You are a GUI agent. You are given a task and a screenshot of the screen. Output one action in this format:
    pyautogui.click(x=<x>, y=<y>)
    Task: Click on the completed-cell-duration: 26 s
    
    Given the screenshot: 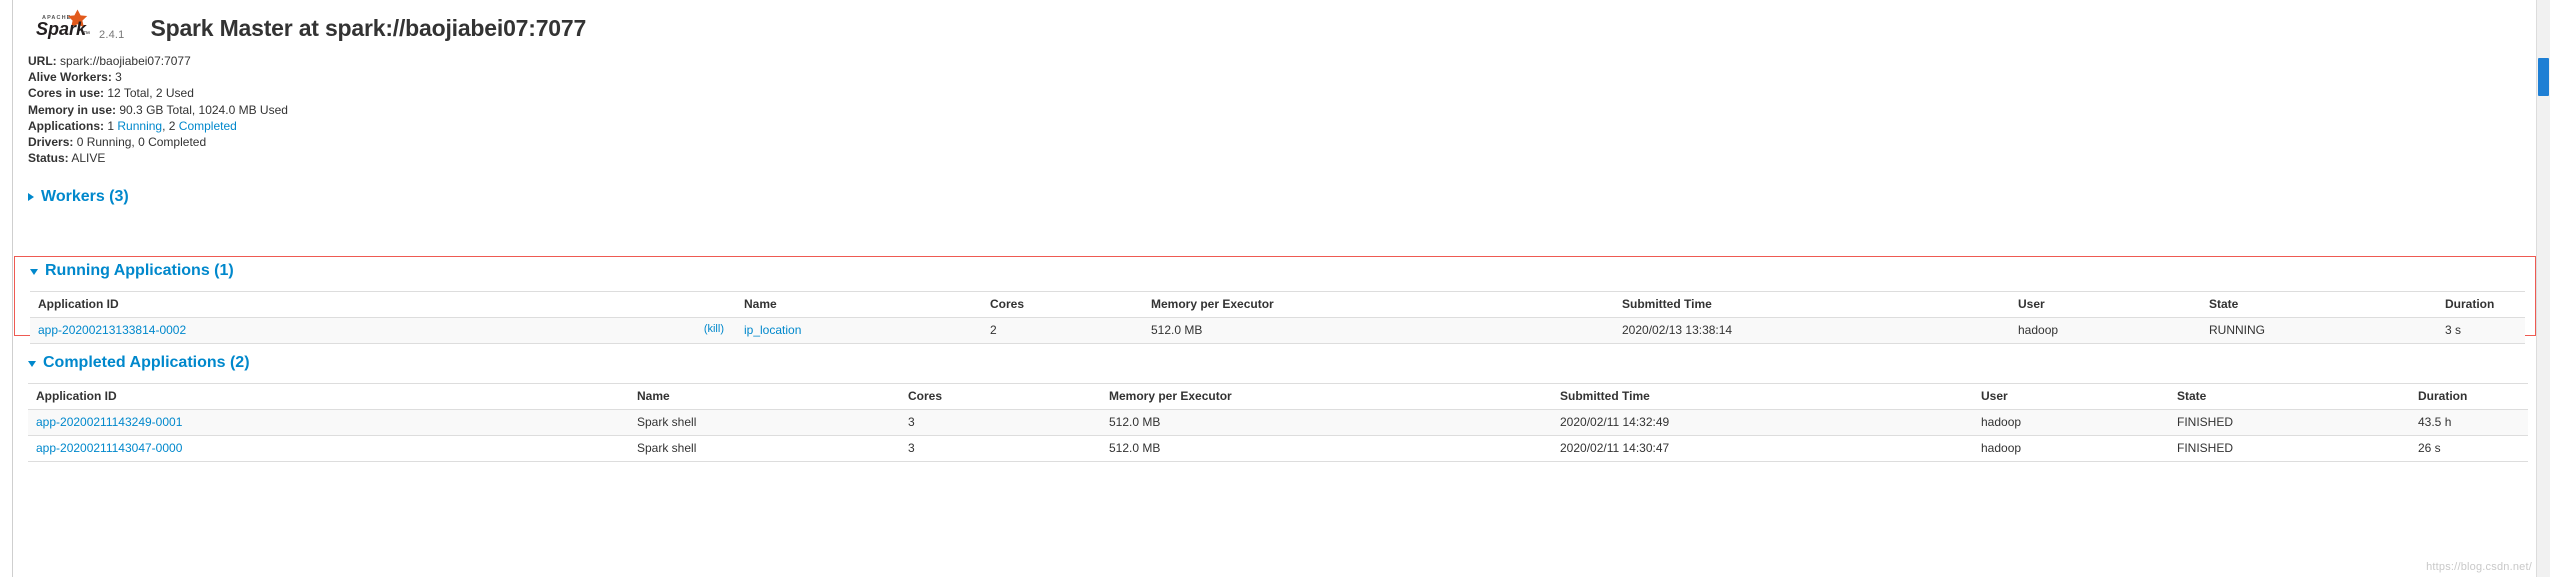 What is the action you would take?
    pyautogui.click(x=2469, y=448)
    